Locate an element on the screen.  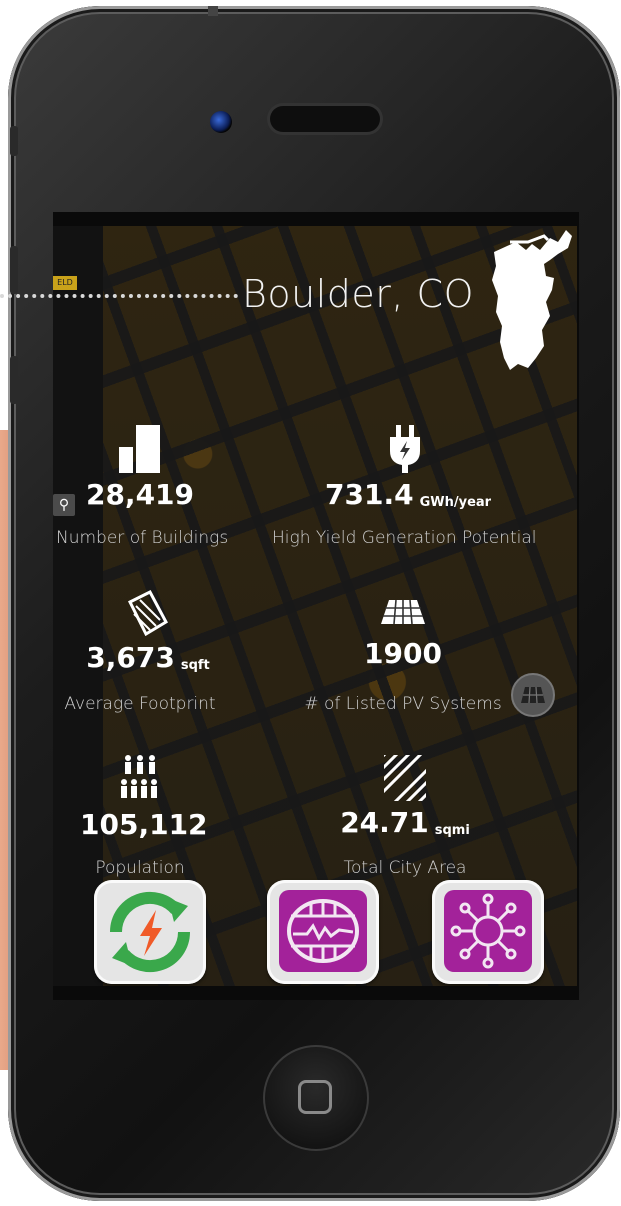
volume-up-button is located at coordinates (14, 270).